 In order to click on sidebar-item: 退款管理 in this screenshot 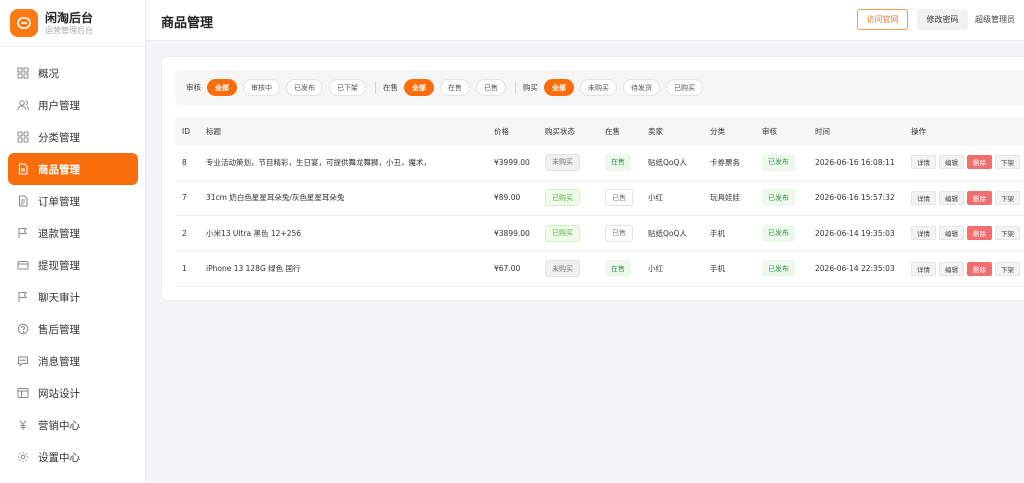, I will do `click(73, 233)`.